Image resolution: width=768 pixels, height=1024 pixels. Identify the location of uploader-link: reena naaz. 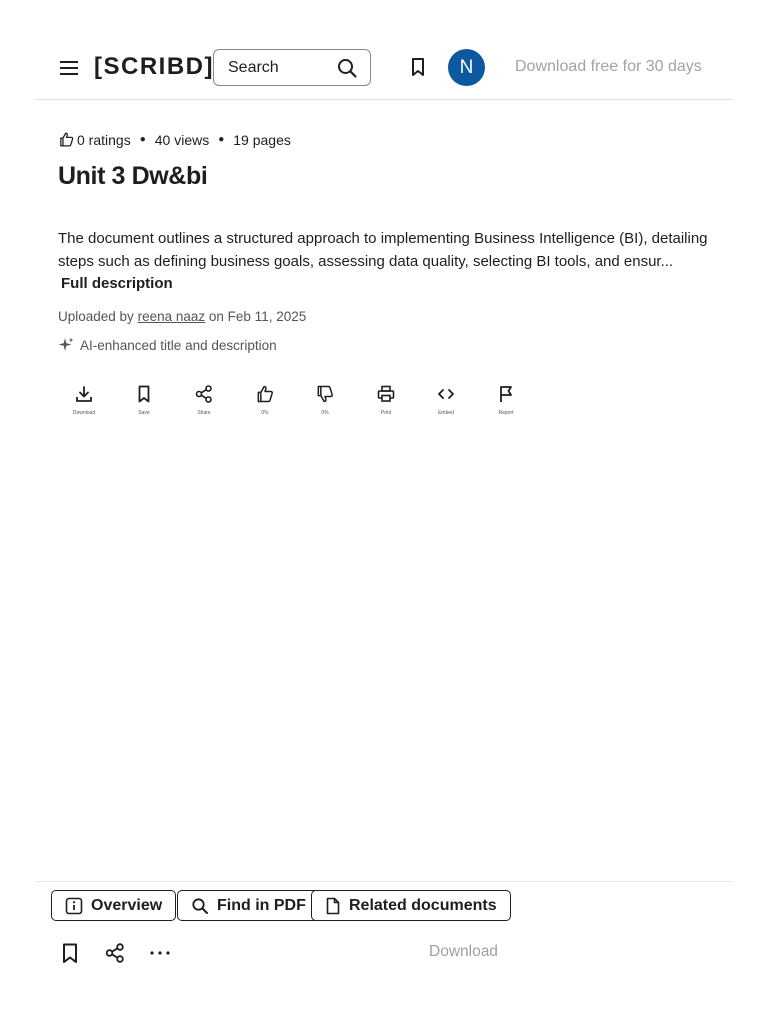
(172, 316).